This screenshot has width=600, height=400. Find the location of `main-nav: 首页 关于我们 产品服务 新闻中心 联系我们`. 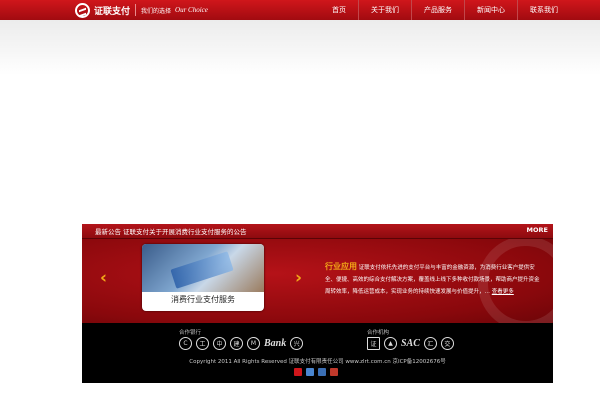

main-nav: 首页 关于我们 产品服务 新闻中心 联系我们 is located at coordinates (445, 10).